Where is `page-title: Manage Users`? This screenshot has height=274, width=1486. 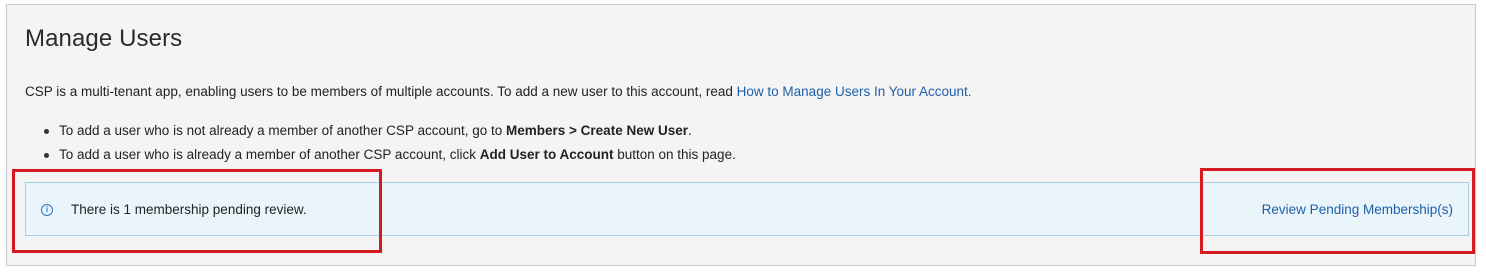
page-title: Manage Users is located at coordinates (104, 38).